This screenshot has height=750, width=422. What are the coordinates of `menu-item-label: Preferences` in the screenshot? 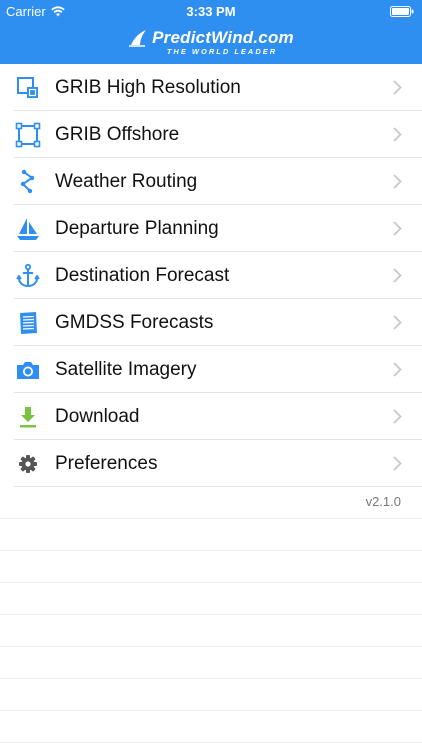 It's located at (106, 463).